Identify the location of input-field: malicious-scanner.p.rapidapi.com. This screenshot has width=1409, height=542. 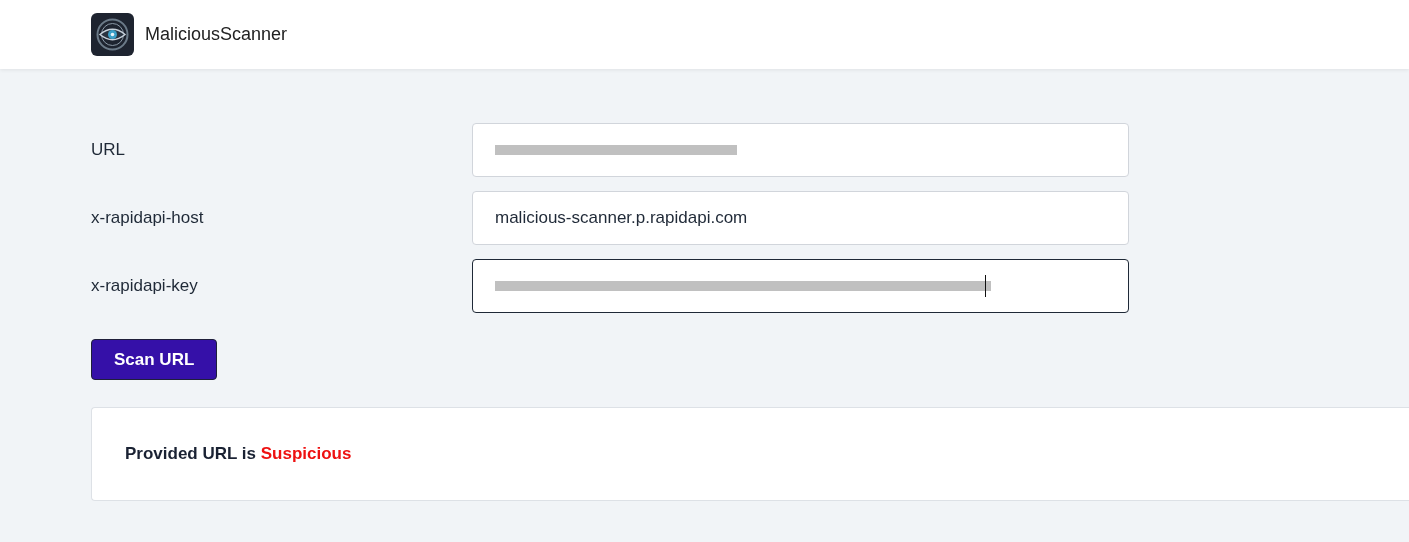
(800, 218).